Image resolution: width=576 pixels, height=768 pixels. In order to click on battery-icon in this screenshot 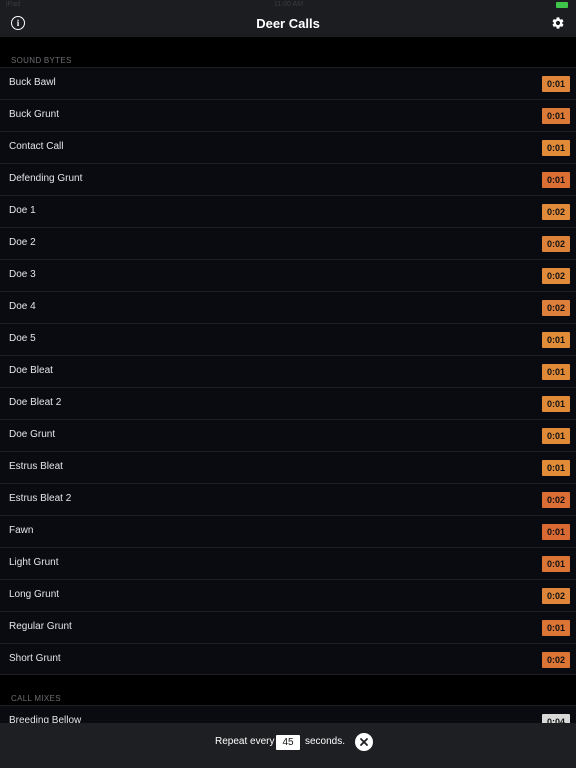, I will do `click(562, 5)`.